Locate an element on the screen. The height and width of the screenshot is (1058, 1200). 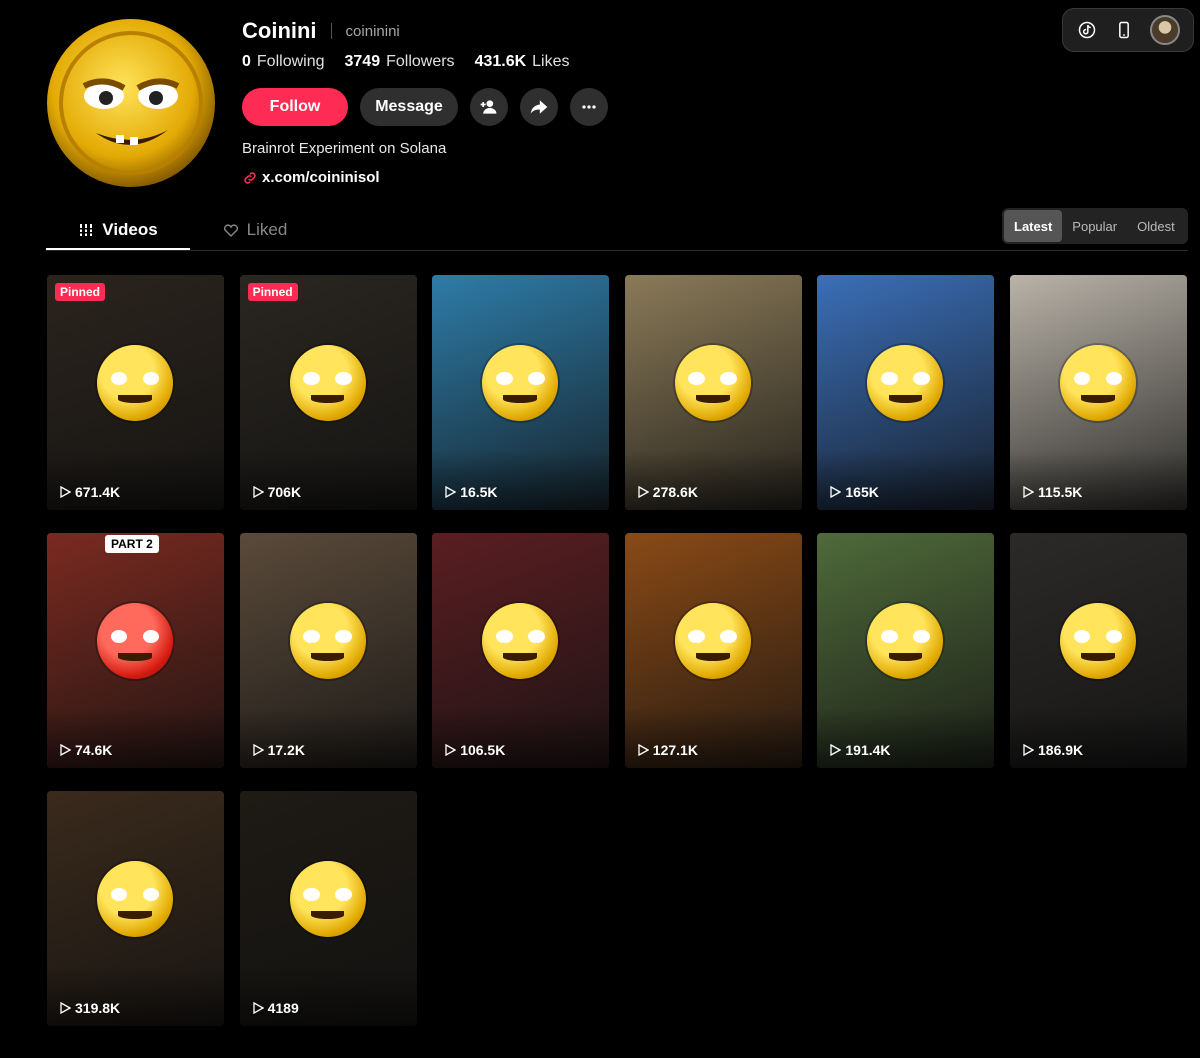
video-tile: 165K is located at coordinates (906, 392).